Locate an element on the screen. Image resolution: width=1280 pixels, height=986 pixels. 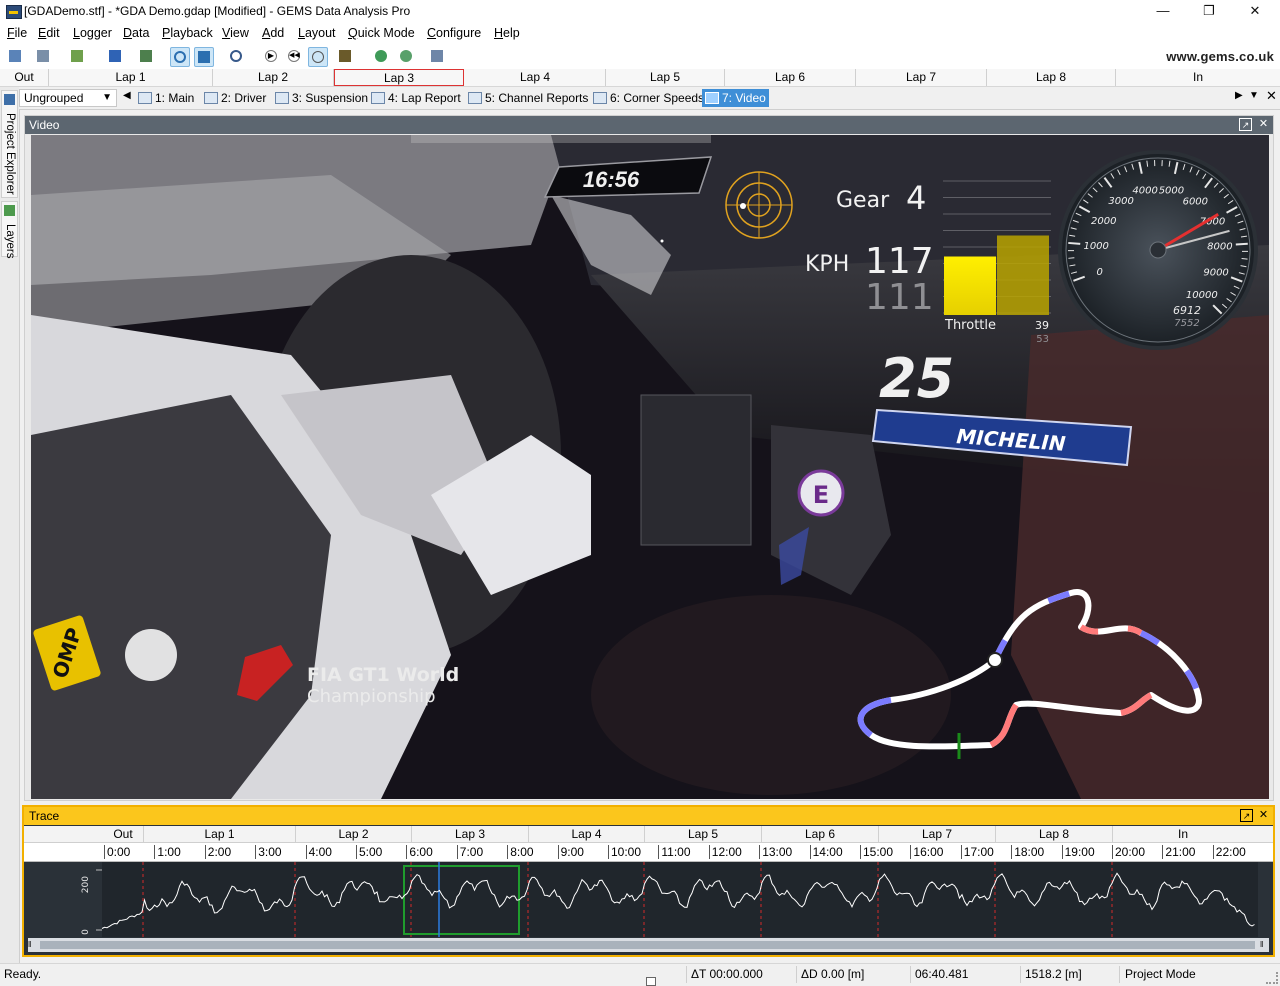
new-project-button is located at coordinates (15, 56).